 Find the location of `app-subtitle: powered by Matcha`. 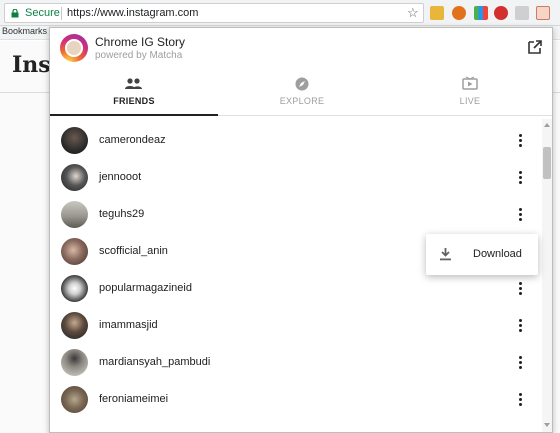

app-subtitle: powered by Matcha is located at coordinates (139, 55).